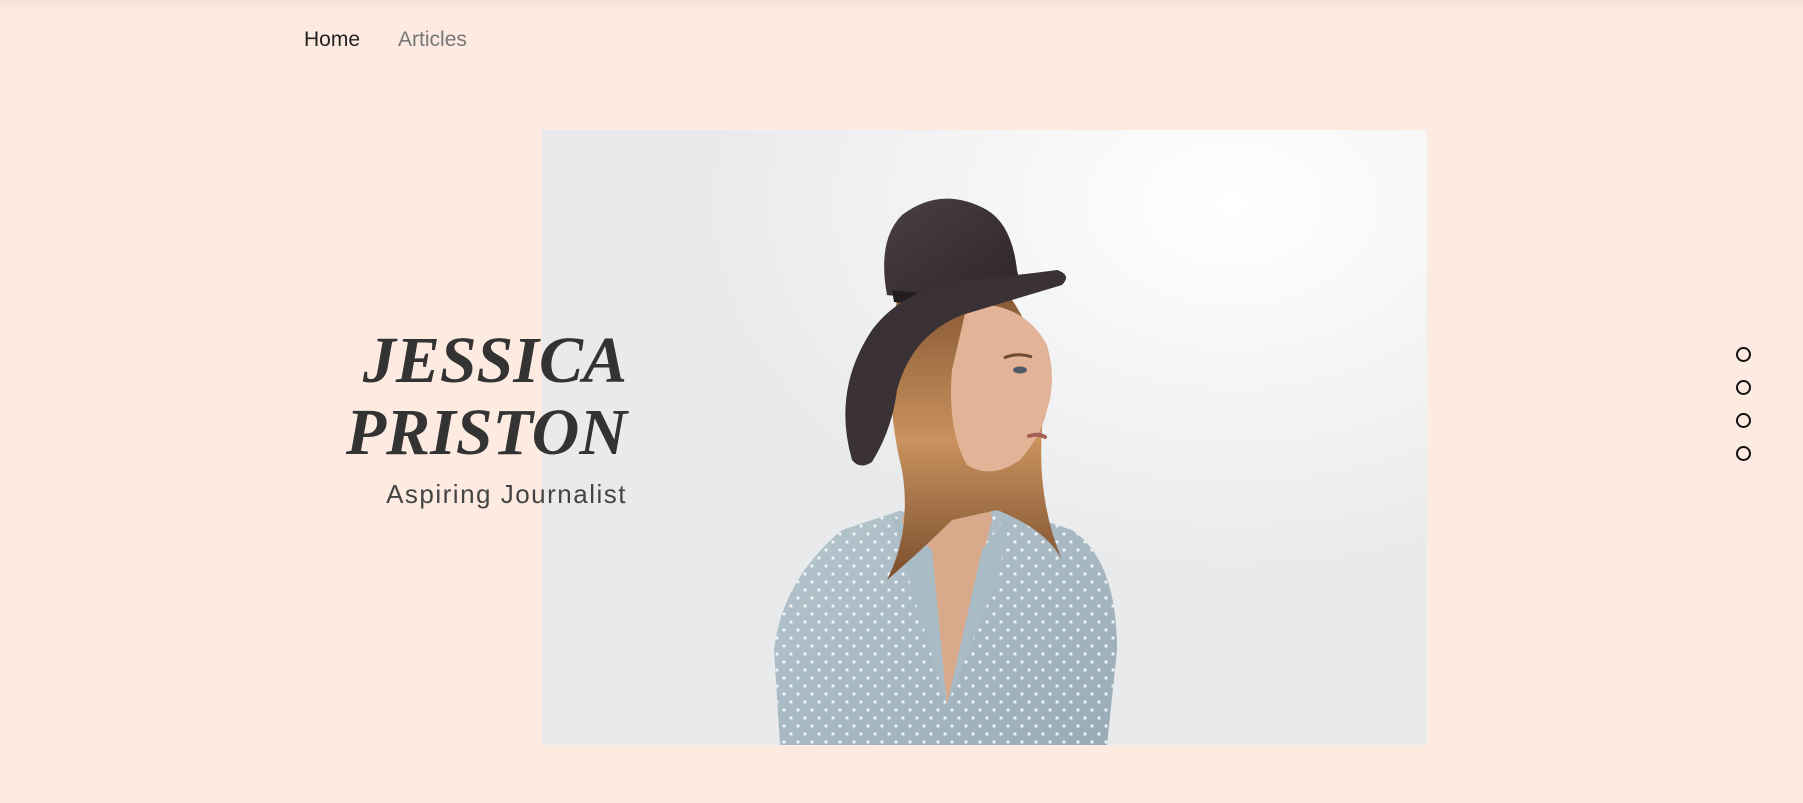 The height and width of the screenshot is (803, 1803). Describe the element at coordinates (1743, 387) in the screenshot. I see `section-dot-2-icon` at that location.